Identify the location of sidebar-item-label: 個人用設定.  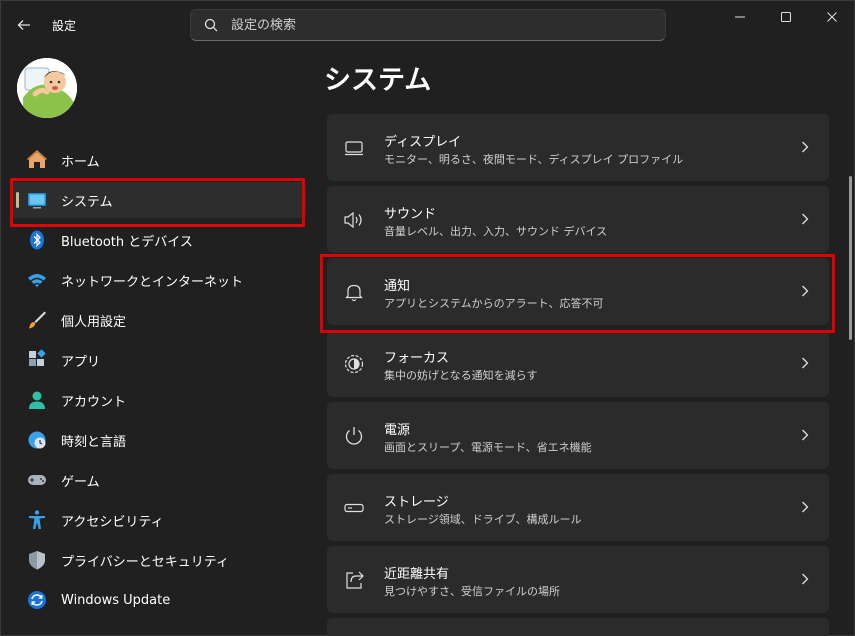
(94, 322).